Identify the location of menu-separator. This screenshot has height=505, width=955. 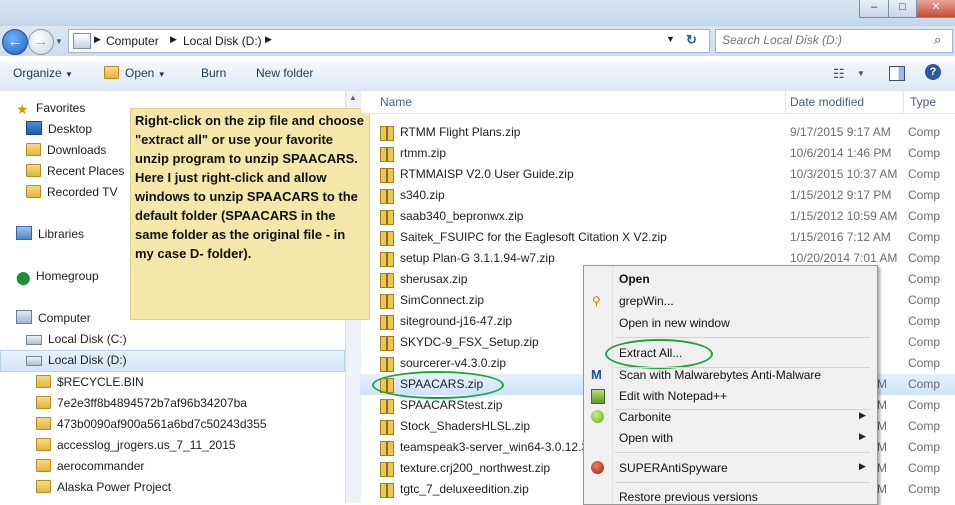
(742, 482).